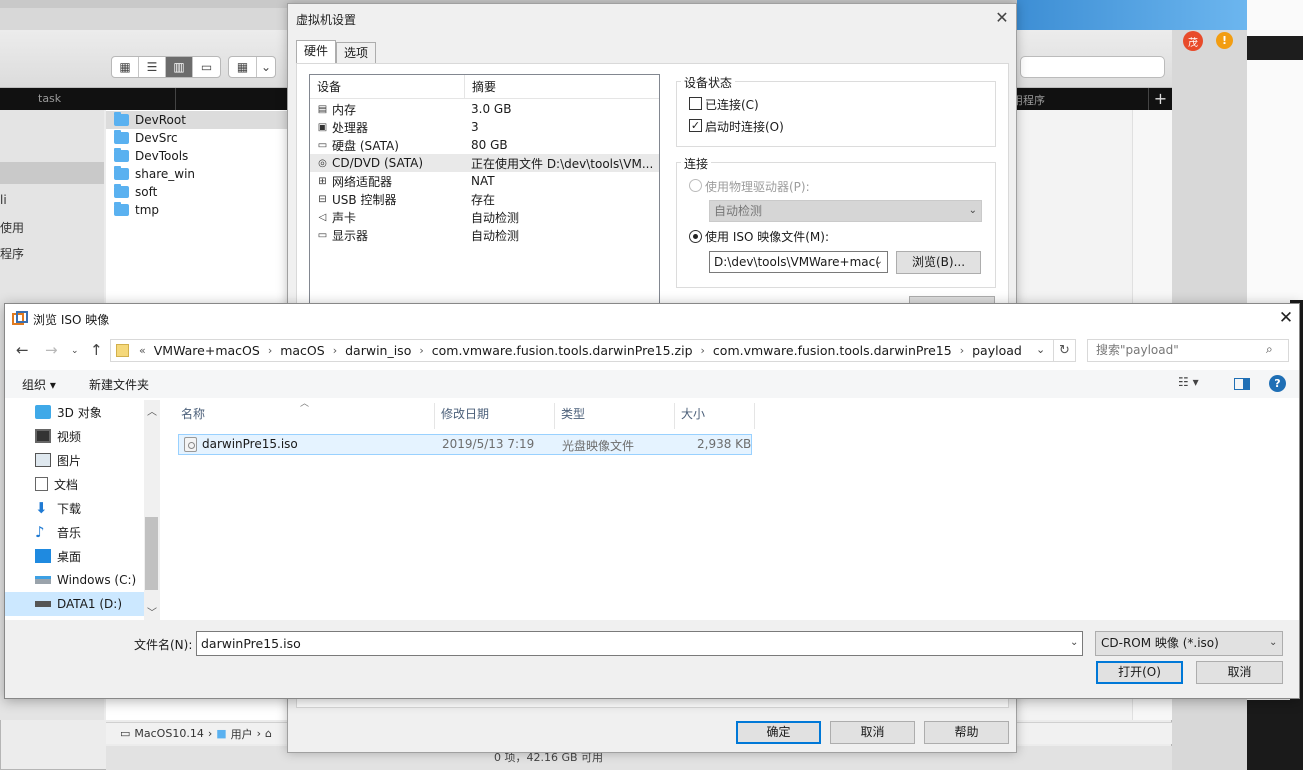 The height and width of the screenshot is (770, 1303). What do you see at coordinates (199, 138) in the screenshot?
I see `list-item: DevSrc` at bounding box center [199, 138].